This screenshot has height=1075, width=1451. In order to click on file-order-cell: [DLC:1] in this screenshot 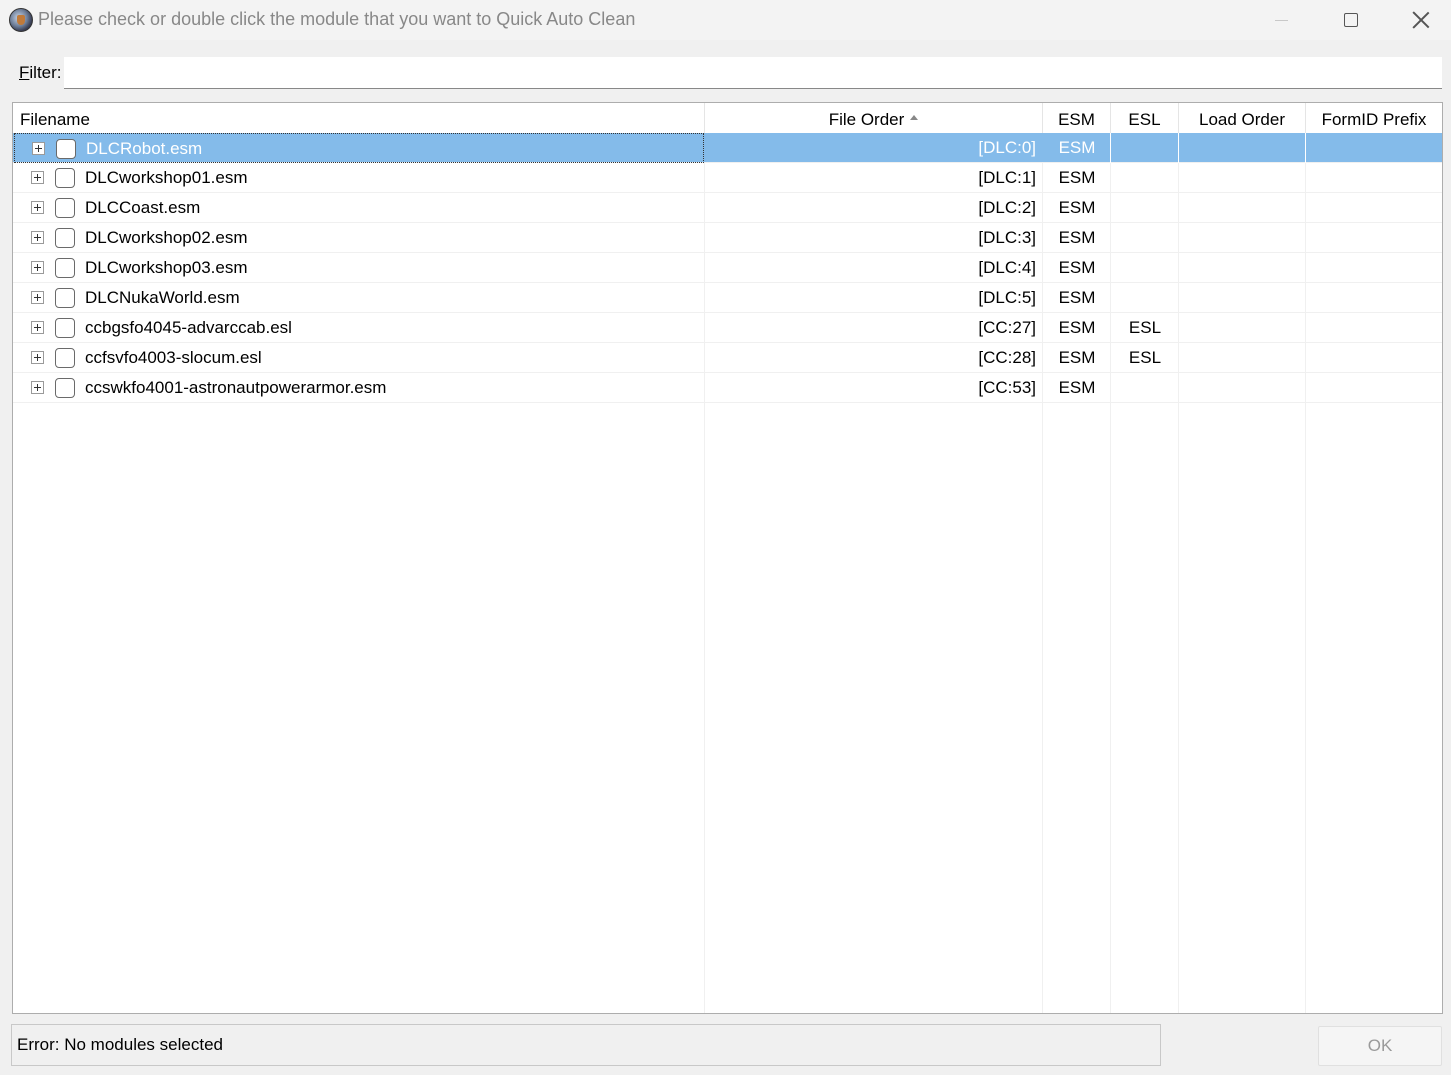, I will do `click(1007, 177)`.